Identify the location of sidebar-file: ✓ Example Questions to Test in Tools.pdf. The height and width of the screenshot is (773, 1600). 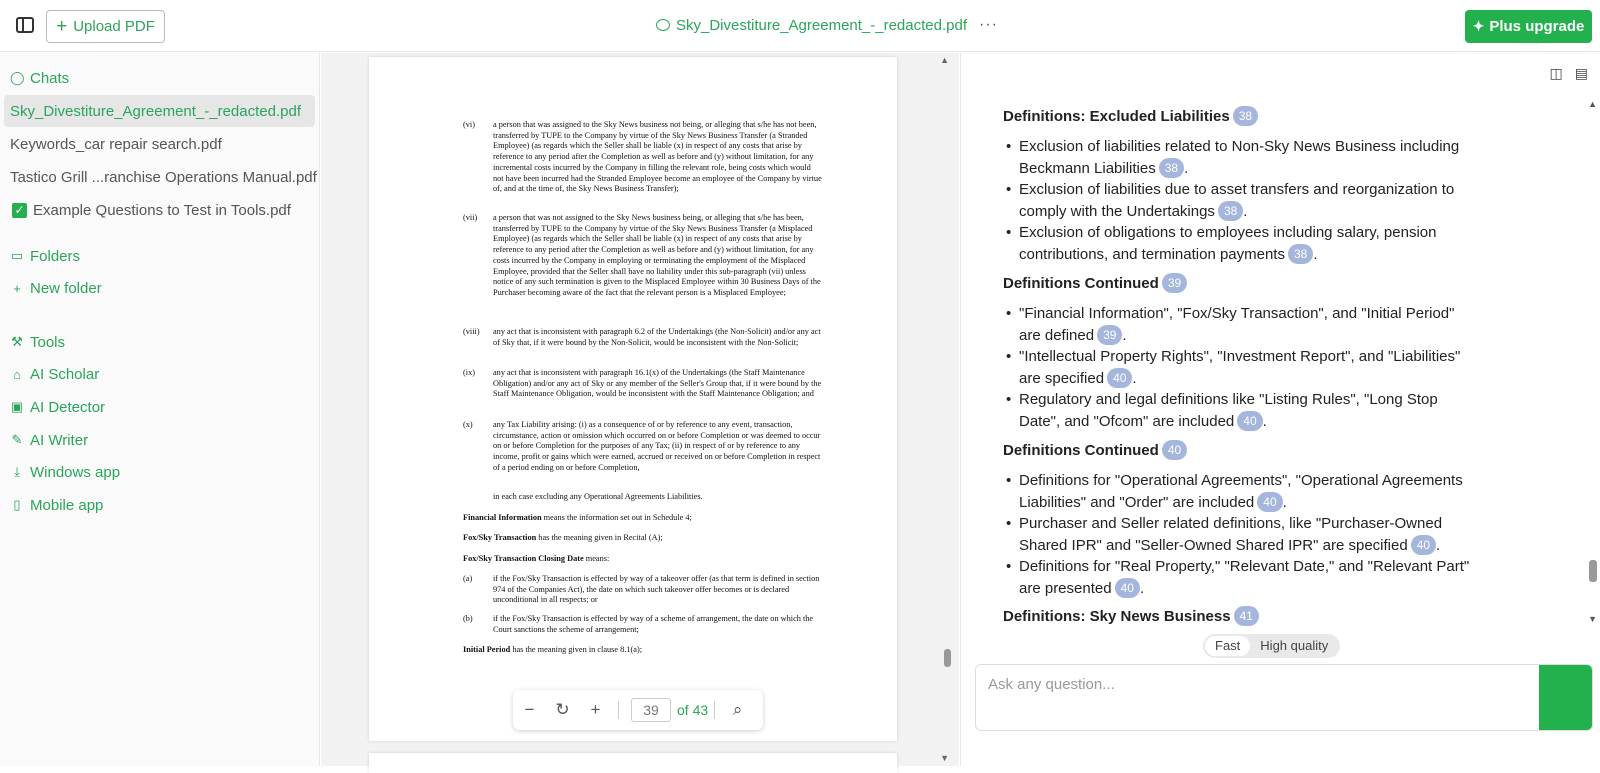
(151, 210).